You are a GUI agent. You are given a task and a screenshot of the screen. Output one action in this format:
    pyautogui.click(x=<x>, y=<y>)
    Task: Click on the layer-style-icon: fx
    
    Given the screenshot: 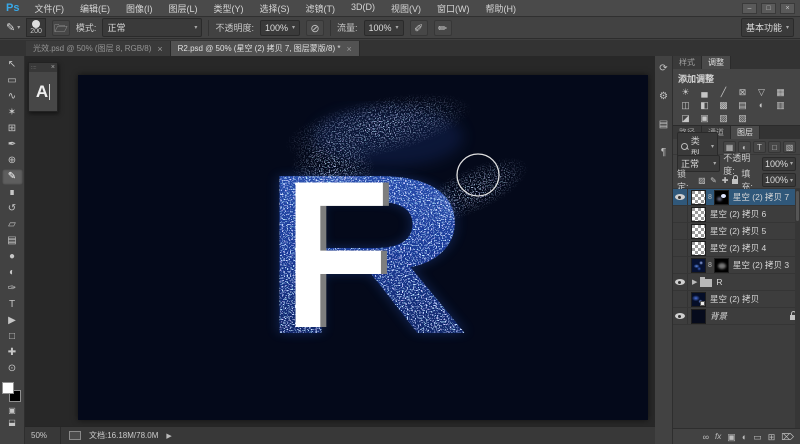 What is the action you would take?
    pyautogui.click(x=718, y=437)
    